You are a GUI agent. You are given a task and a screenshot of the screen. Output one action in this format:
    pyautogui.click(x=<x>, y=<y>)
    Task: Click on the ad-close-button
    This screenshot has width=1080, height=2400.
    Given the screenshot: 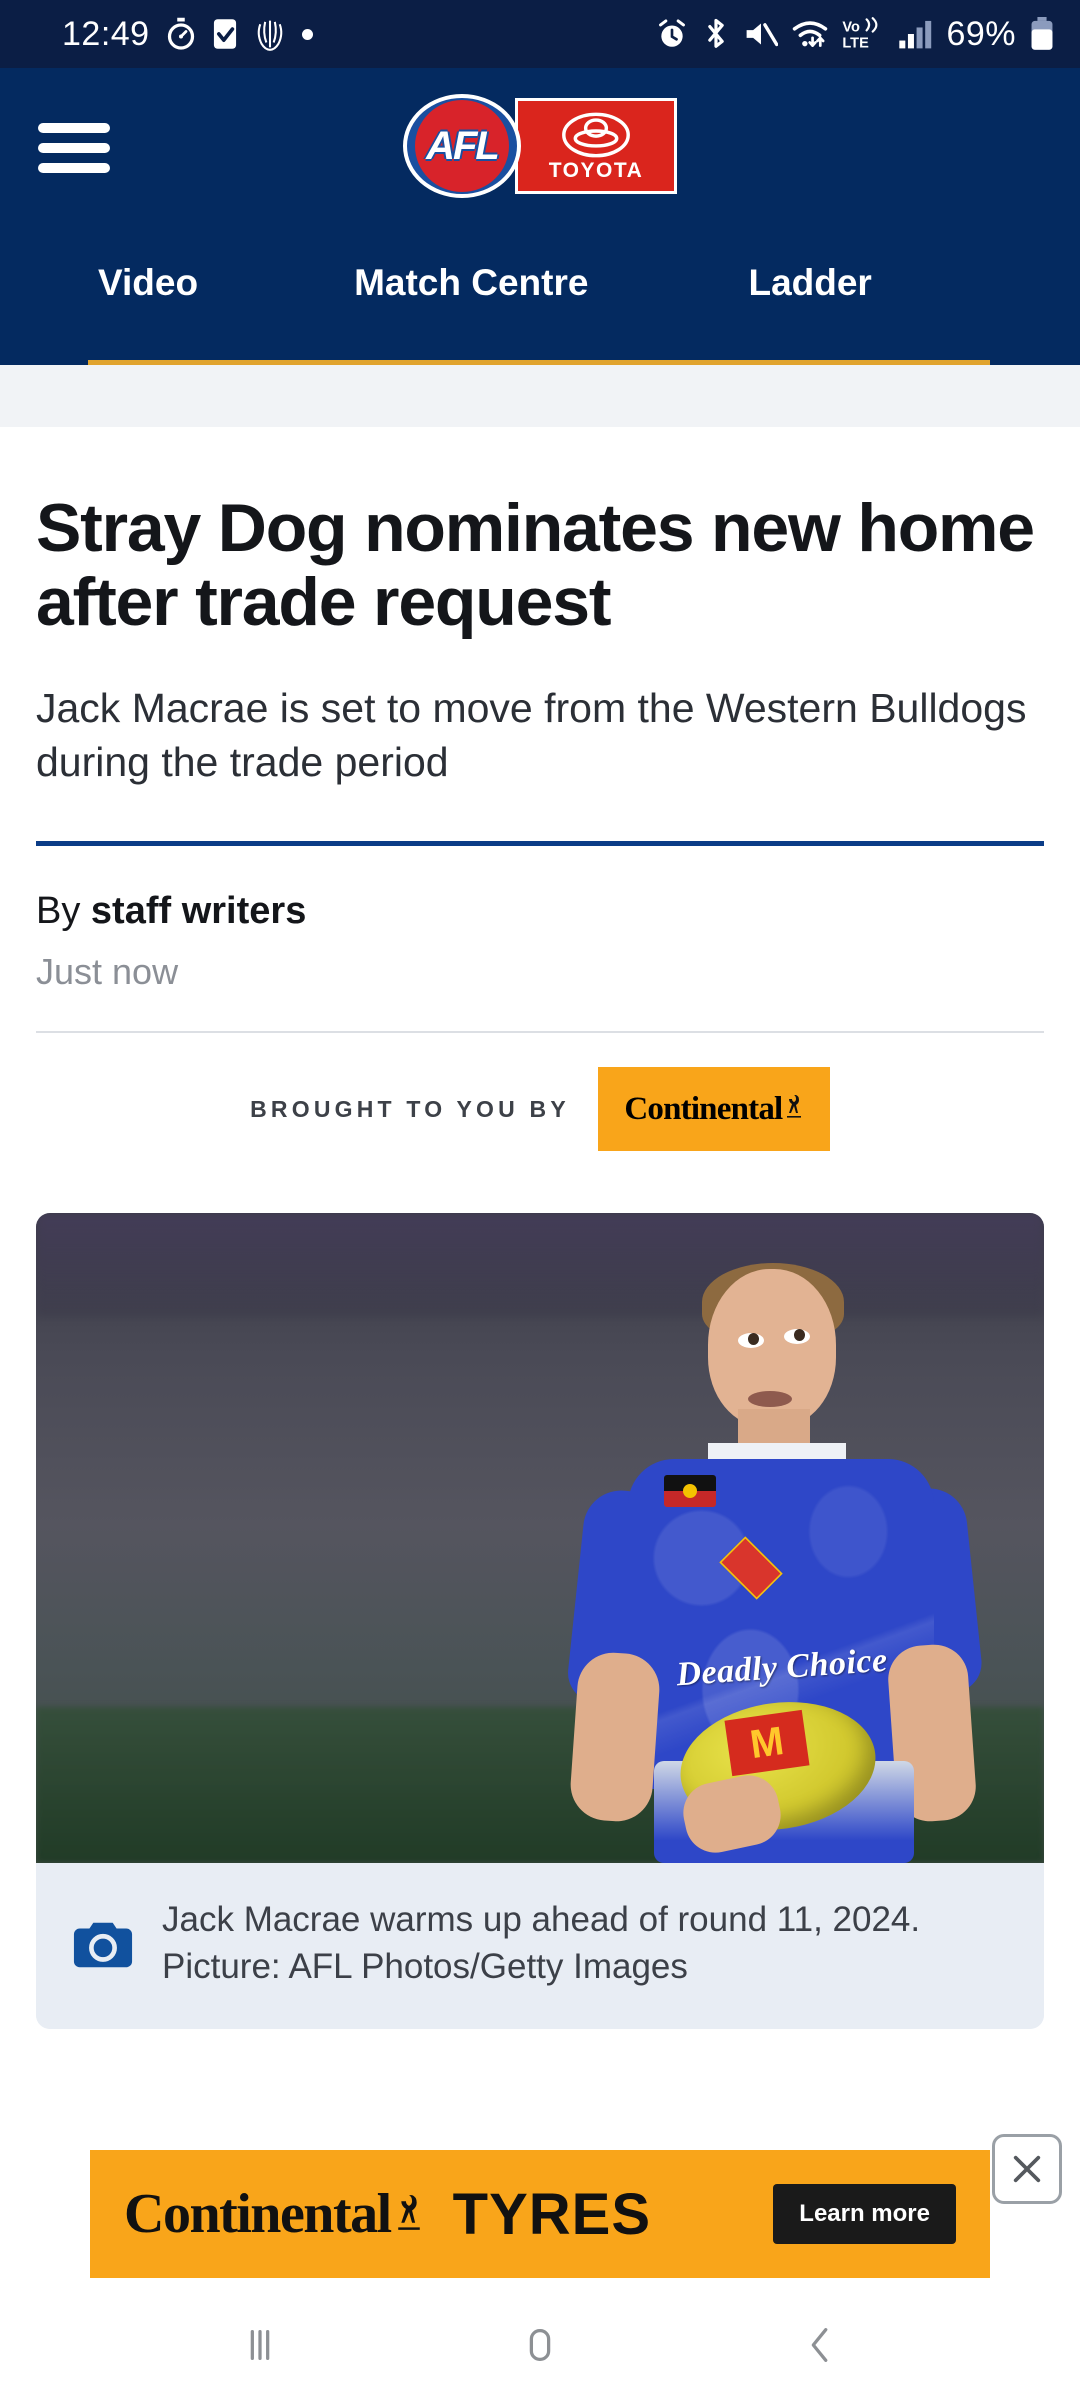 What is the action you would take?
    pyautogui.click(x=1027, y=2169)
    